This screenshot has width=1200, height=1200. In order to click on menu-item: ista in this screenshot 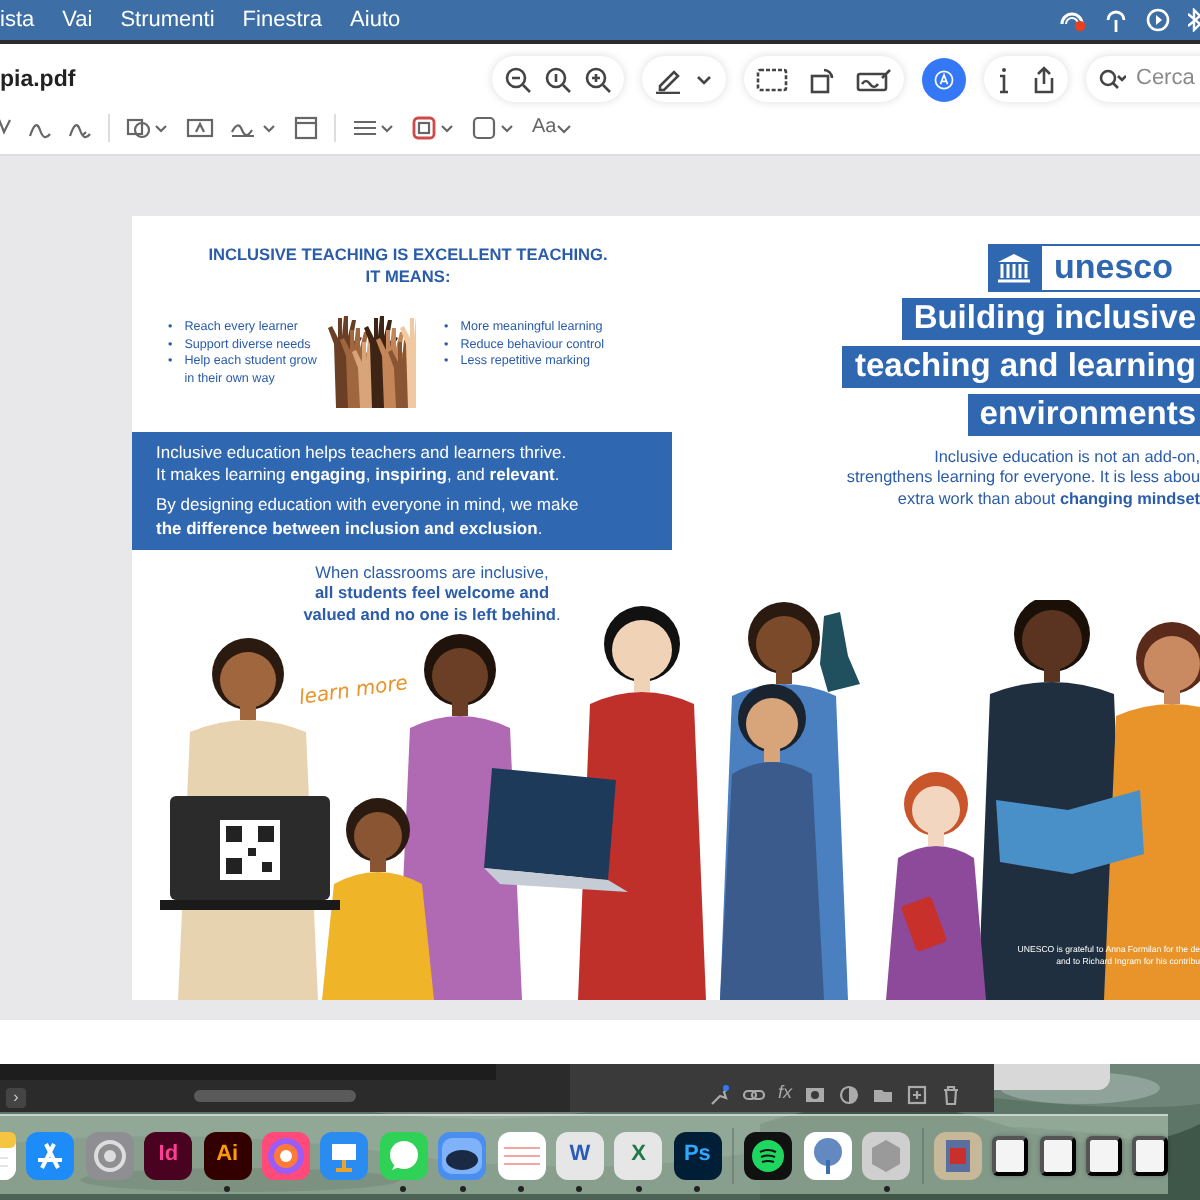, I will do `click(23, 20)`.